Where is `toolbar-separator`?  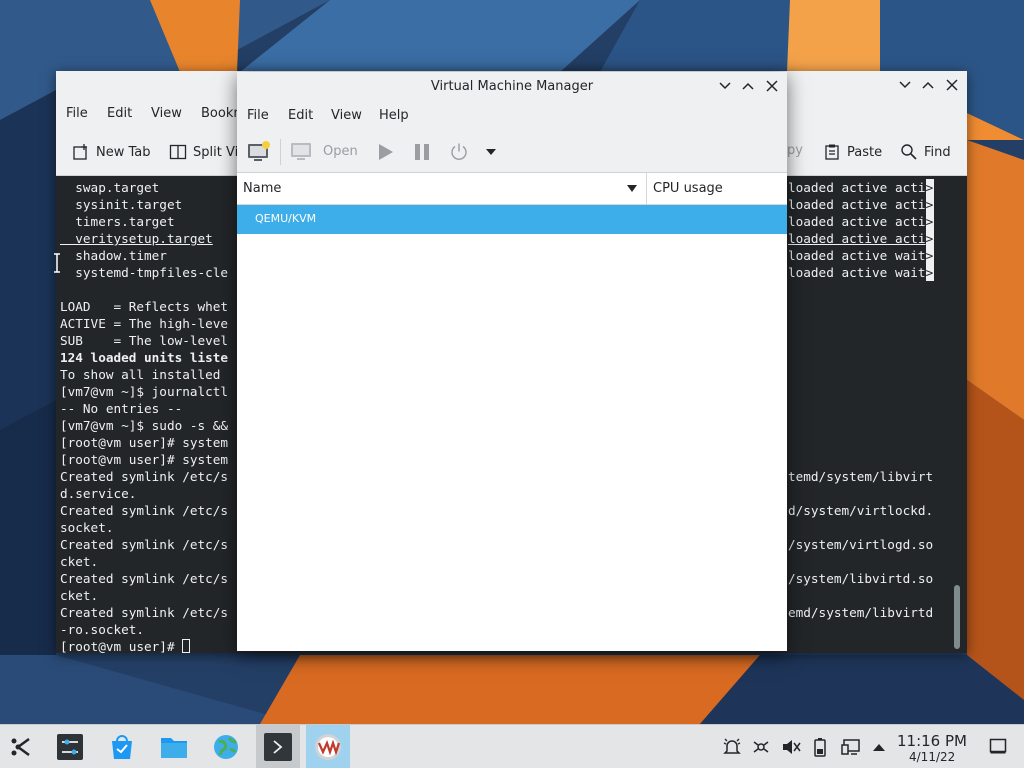 toolbar-separator is located at coordinates (280, 152).